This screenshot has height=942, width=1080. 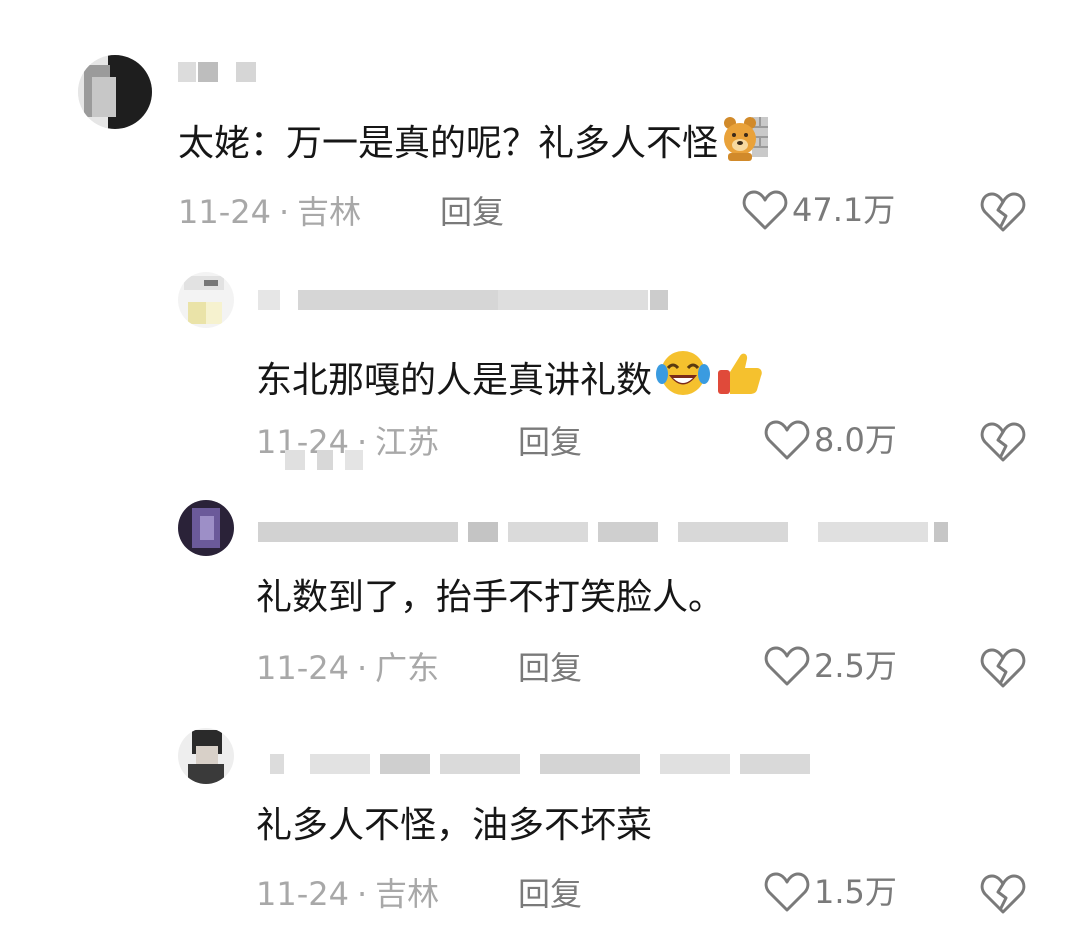 I want to click on comment-text: 礼多人不怪，油多不坏菜, so click(x=454, y=826).